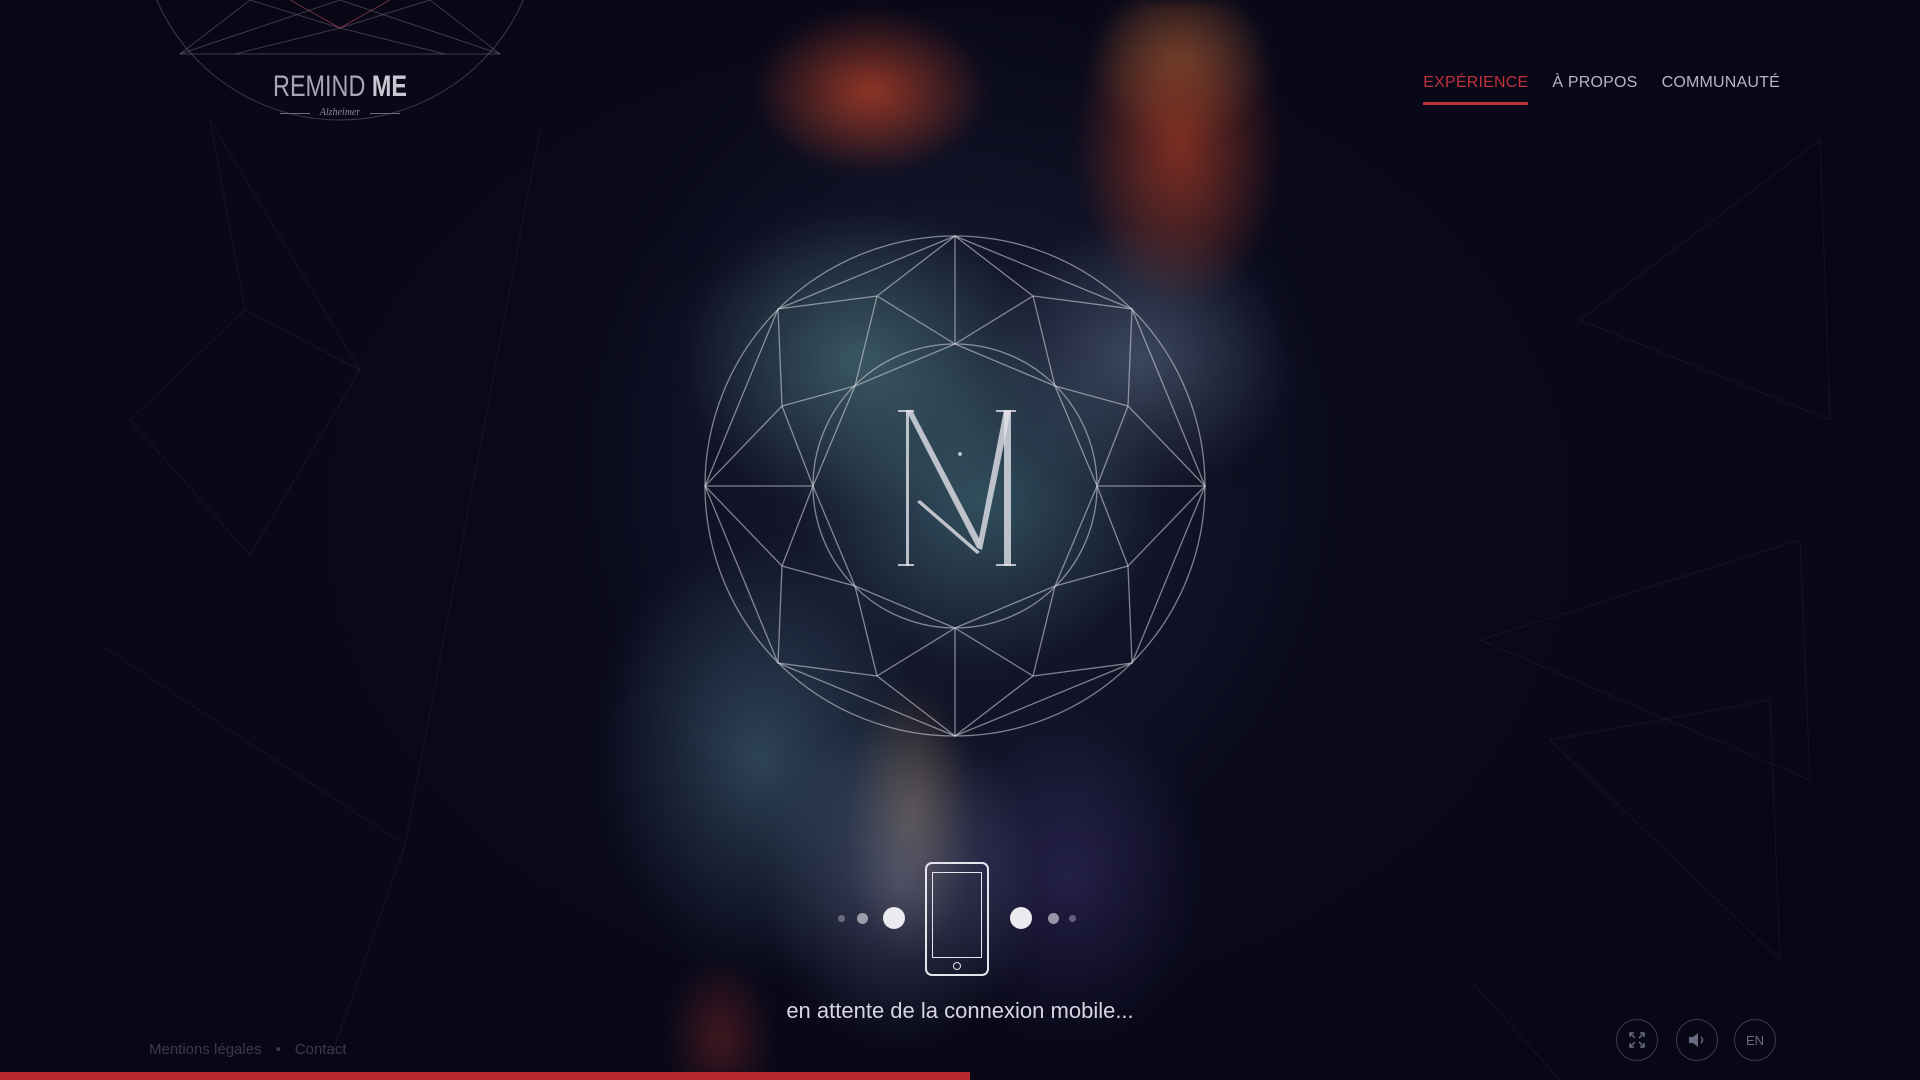 The width and height of the screenshot is (1920, 1080). I want to click on speaker-icon, so click(1696, 1040).